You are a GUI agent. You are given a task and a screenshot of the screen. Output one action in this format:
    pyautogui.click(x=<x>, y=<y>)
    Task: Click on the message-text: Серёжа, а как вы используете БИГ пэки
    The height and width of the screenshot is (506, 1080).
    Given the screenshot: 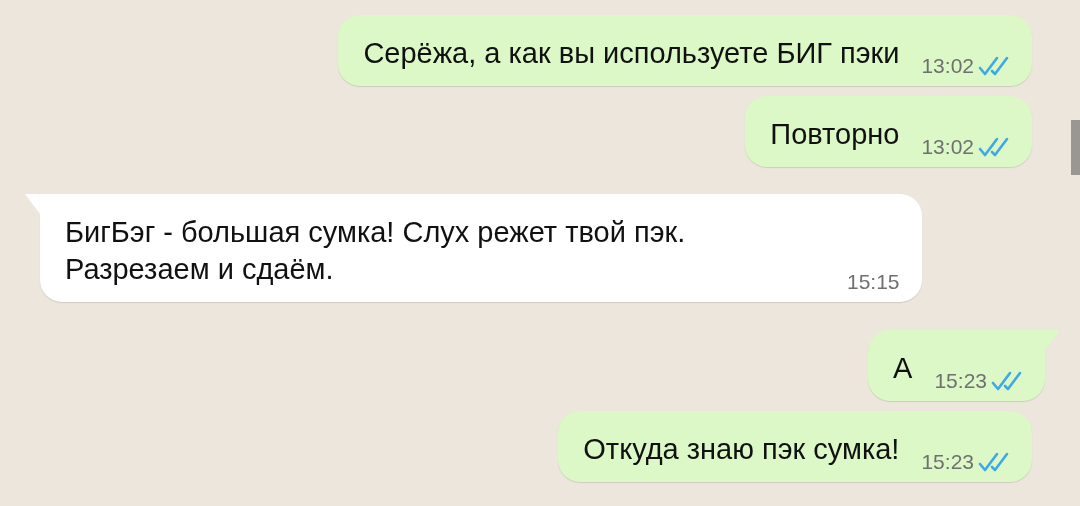 What is the action you would take?
    pyautogui.click(x=631, y=53)
    